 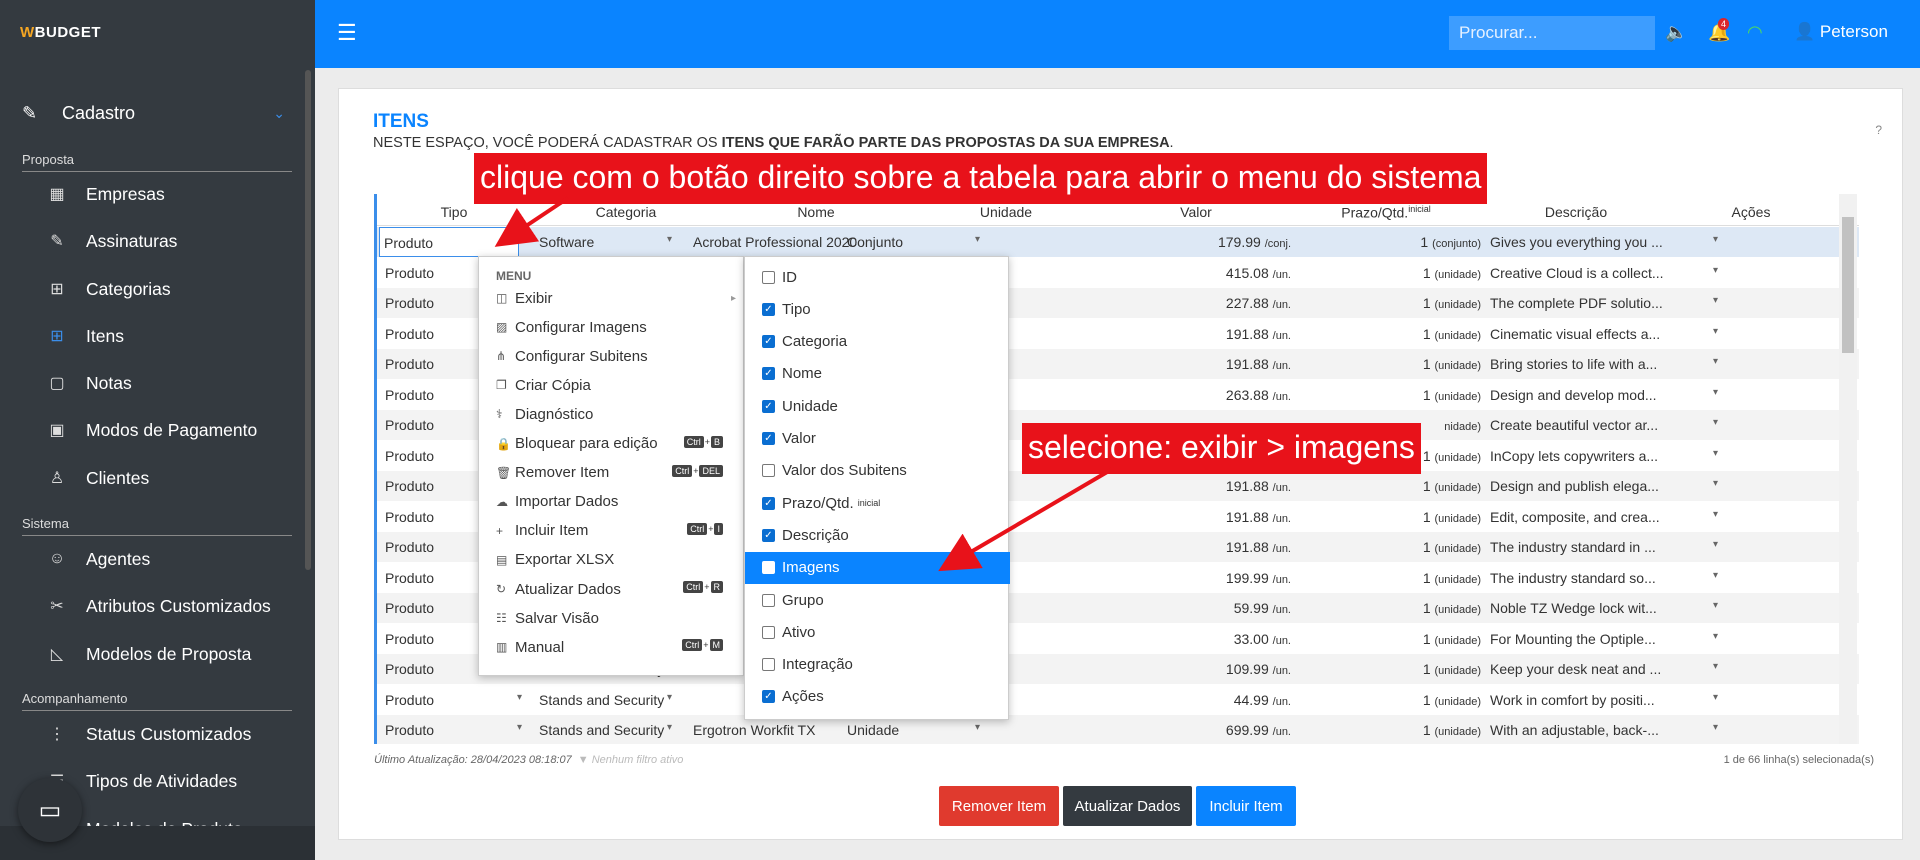 What do you see at coordinates (1751, 212) in the screenshot?
I see `column-header-ações: Ações` at bounding box center [1751, 212].